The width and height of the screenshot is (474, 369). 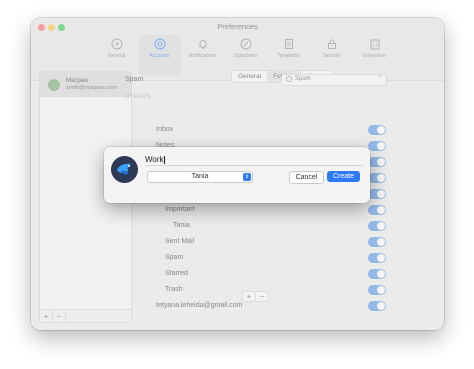 I want to click on new-folder-dialog: Work Tania ⇕ Cancel Create, so click(x=237, y=175).